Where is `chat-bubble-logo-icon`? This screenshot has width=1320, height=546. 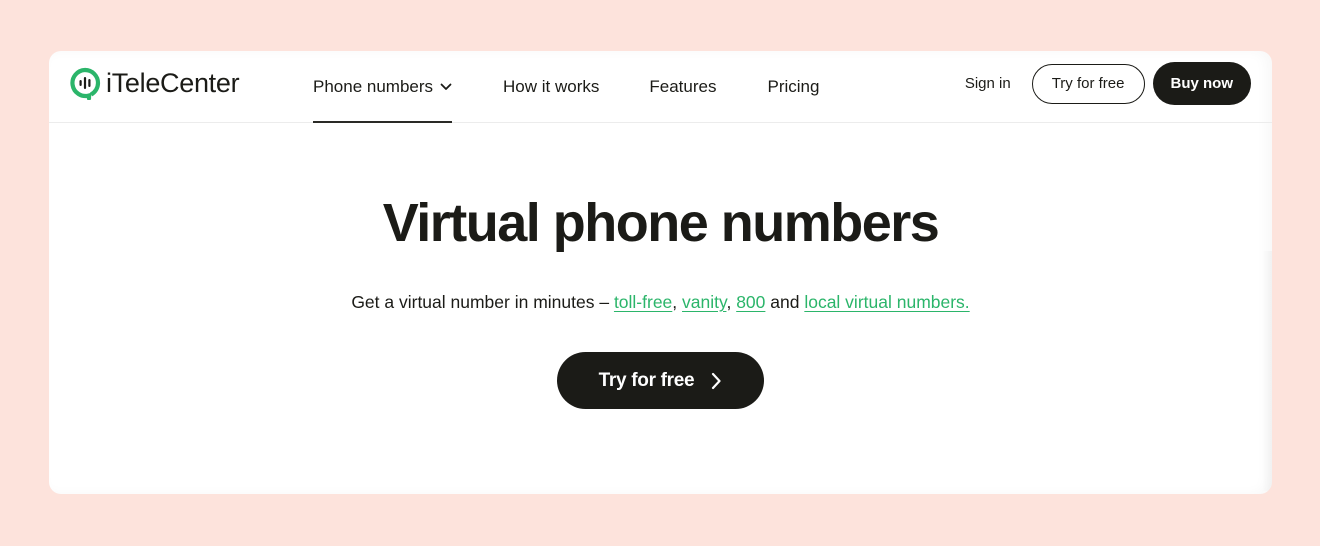
chat-bubble-logo-icon is located at coordinates (85, 83).